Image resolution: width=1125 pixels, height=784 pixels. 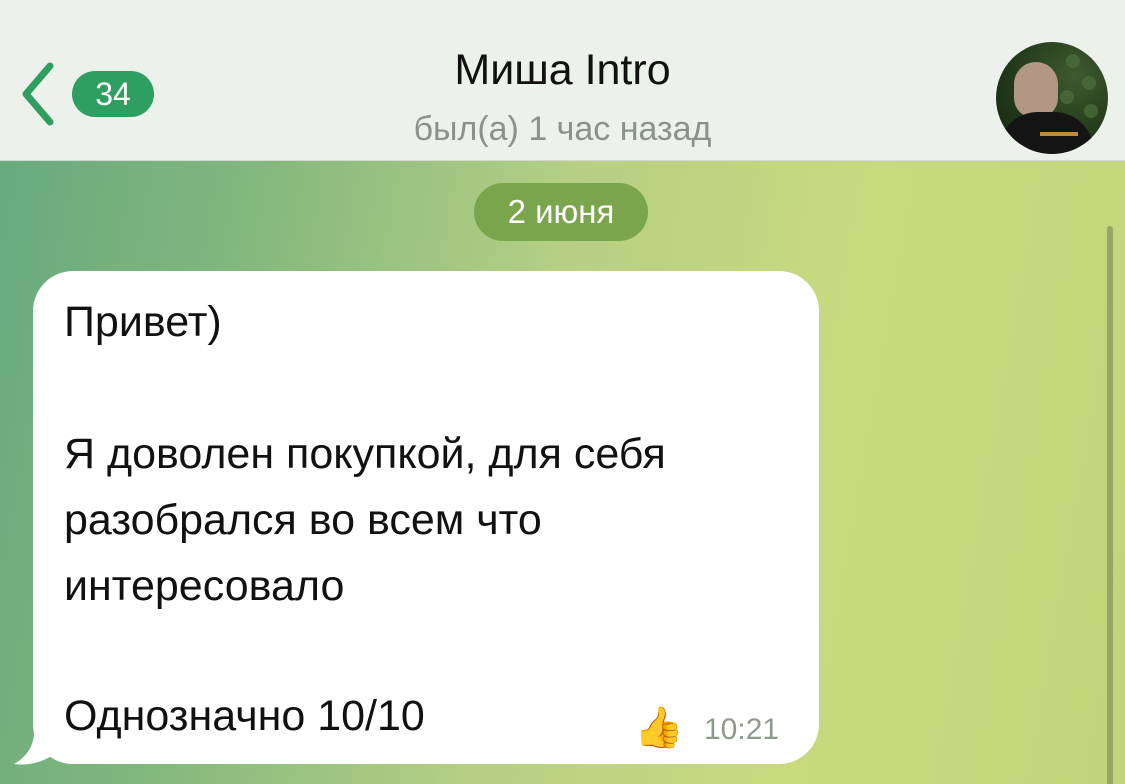 I want to click on message-line-2: Я доволен покупкой, для себя, so click(x=365, y=454).